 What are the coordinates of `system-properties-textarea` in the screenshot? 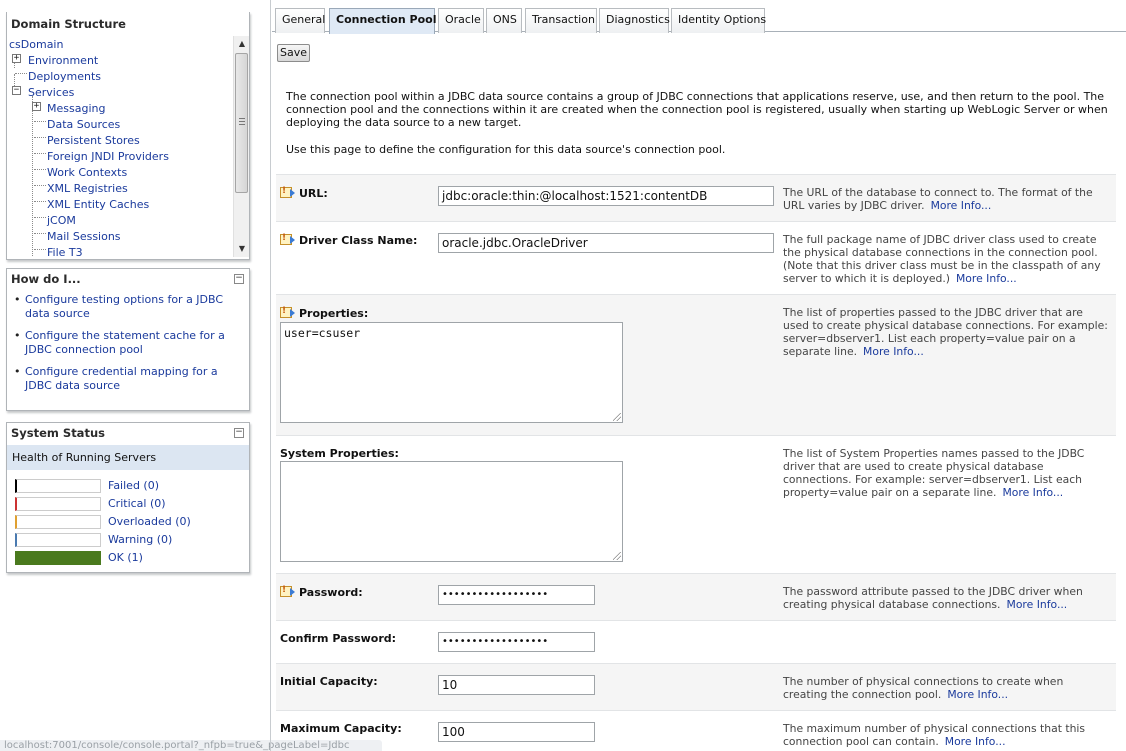 It's located at (451, 511).